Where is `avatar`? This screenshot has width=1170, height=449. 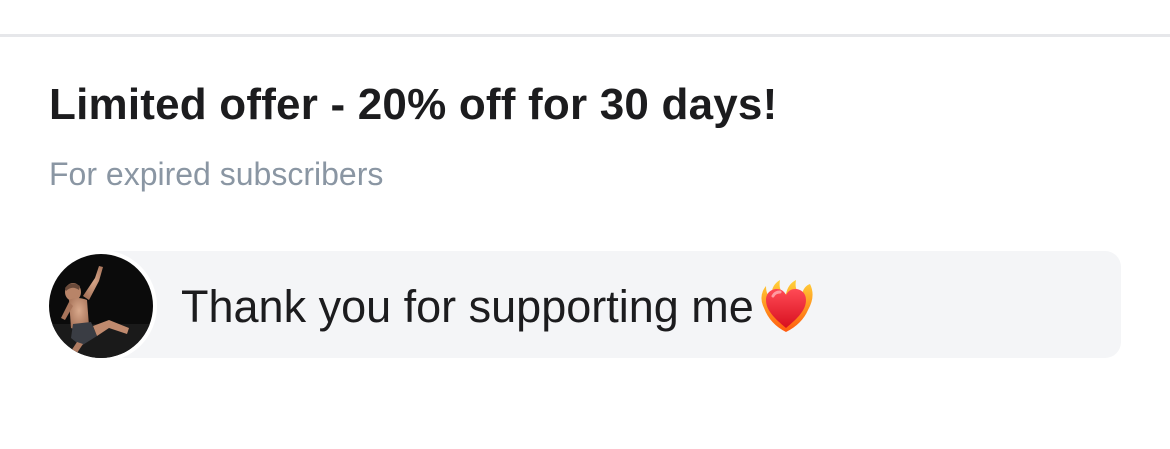 avatar is located at coordinates (101, 306).